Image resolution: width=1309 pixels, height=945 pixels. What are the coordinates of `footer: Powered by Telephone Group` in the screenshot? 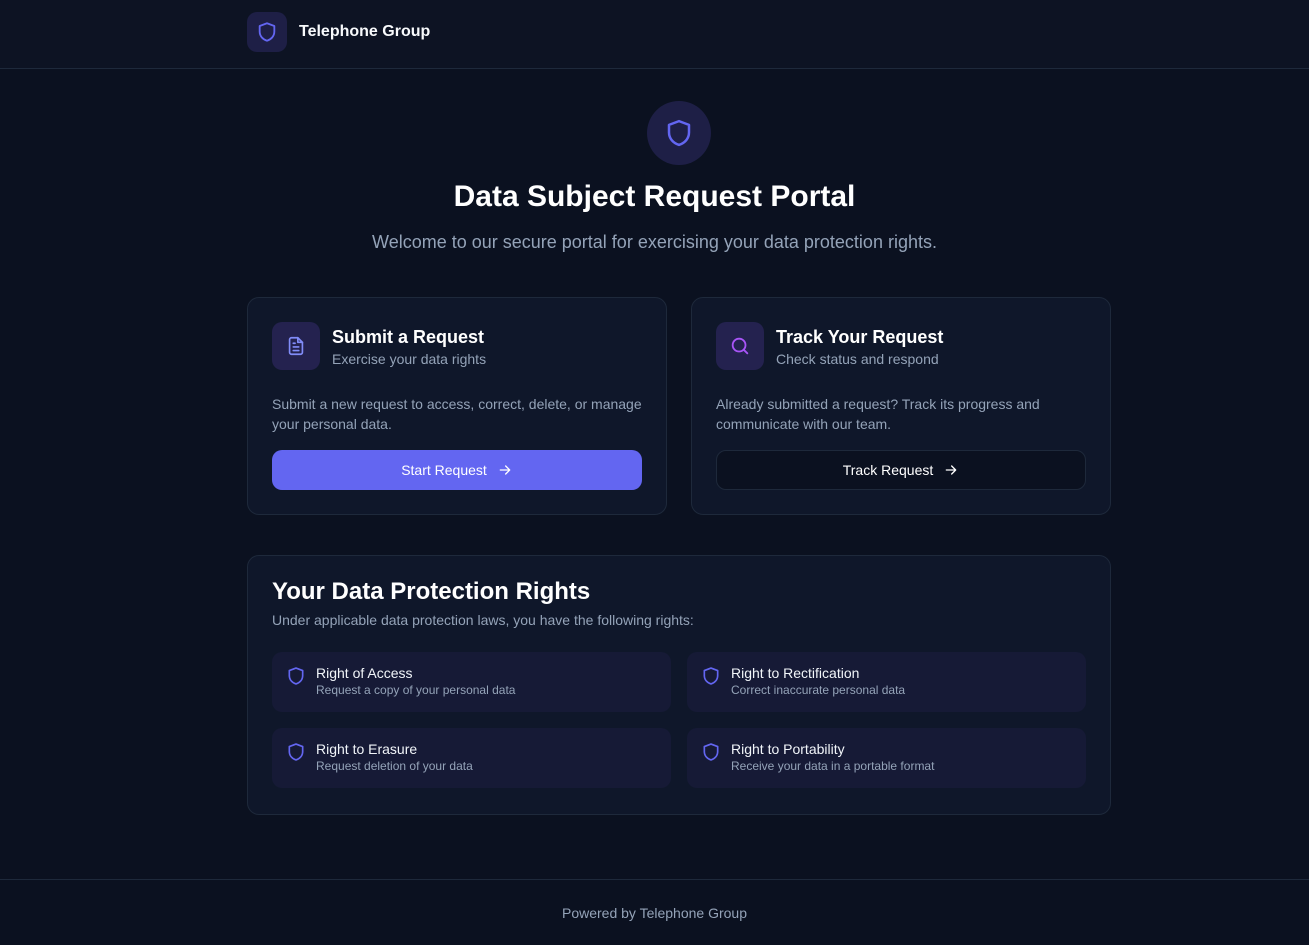 It's located at (654, 912).